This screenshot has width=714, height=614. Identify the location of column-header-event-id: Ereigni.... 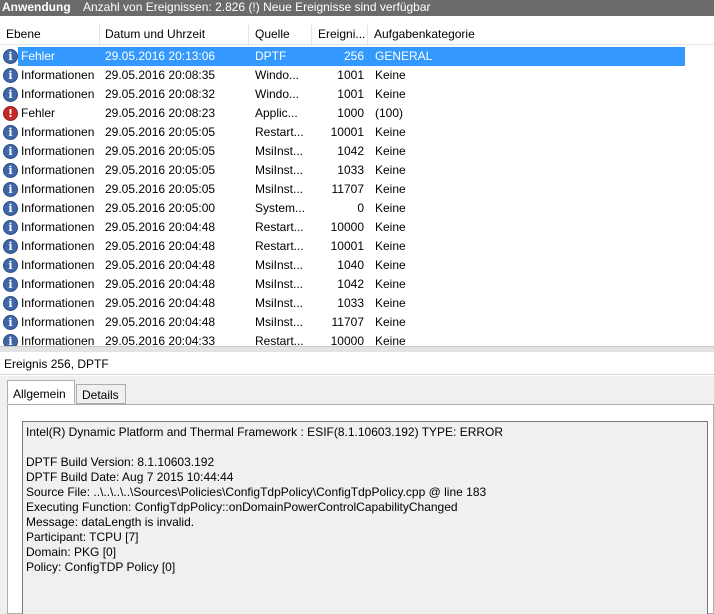
(340, 35).